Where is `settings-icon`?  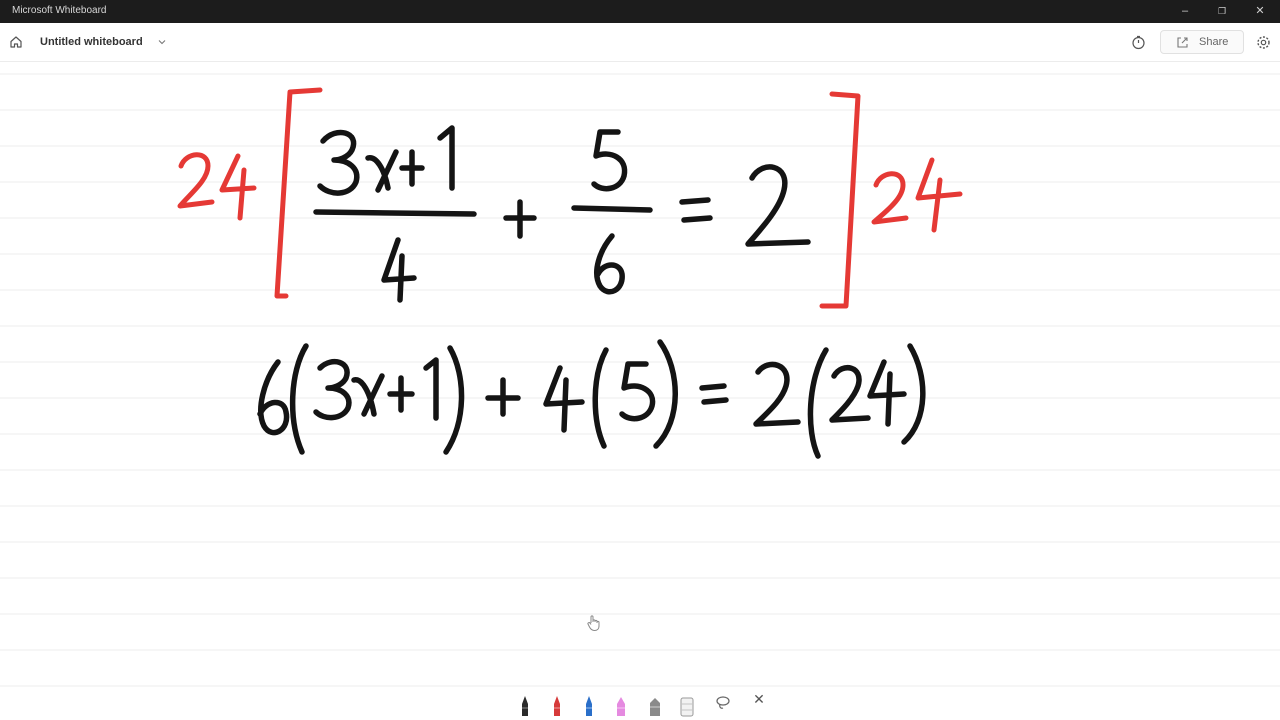
settings-icon is located at coordinates (1263, 42).